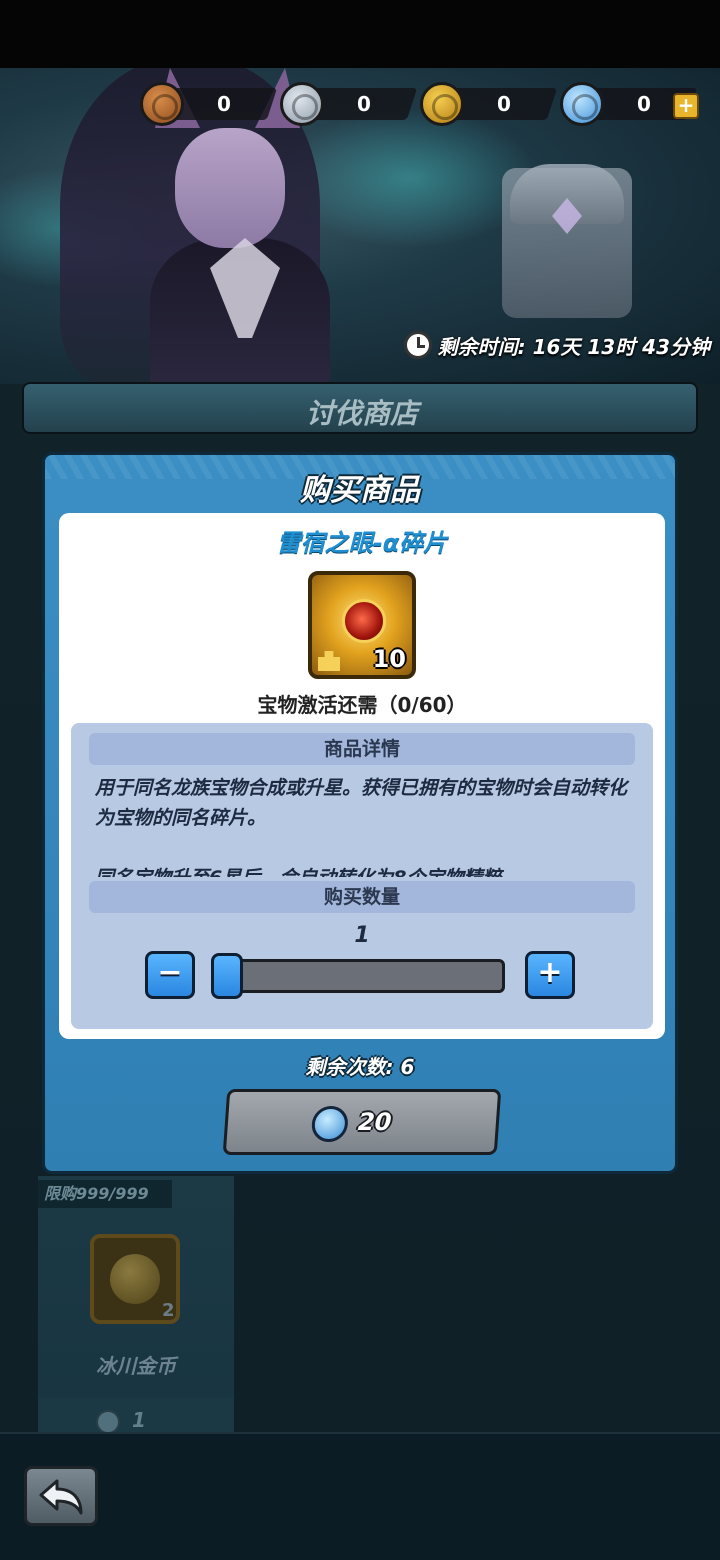 This screenshot has height=1560, width=720. I want to click on details-heading: 商品详情, so click(362, 749).